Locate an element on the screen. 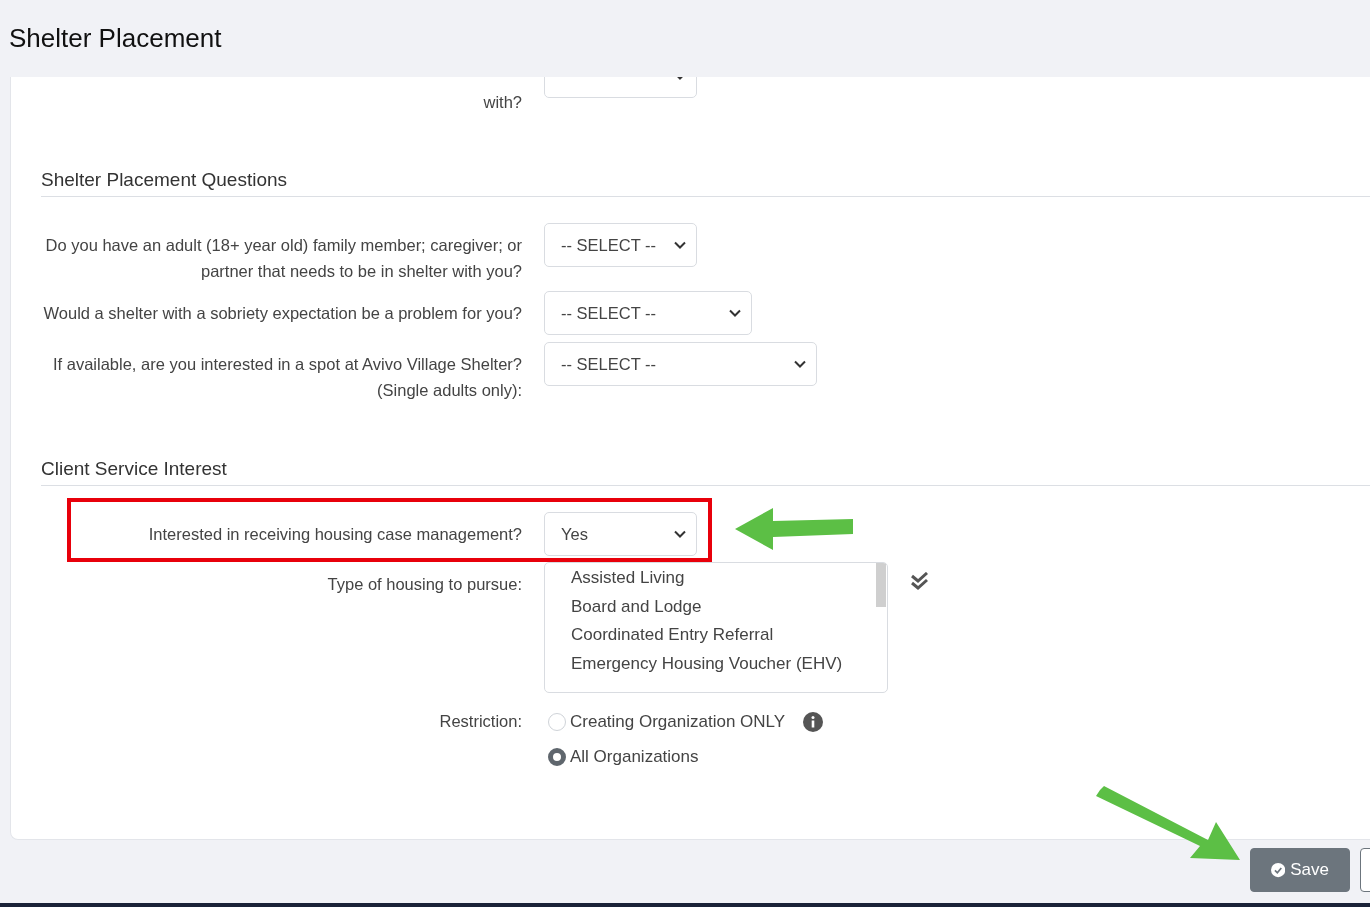 This screenshot has width=1370, height=907. scrollbar-thumb is located at coordinates (881, 585).